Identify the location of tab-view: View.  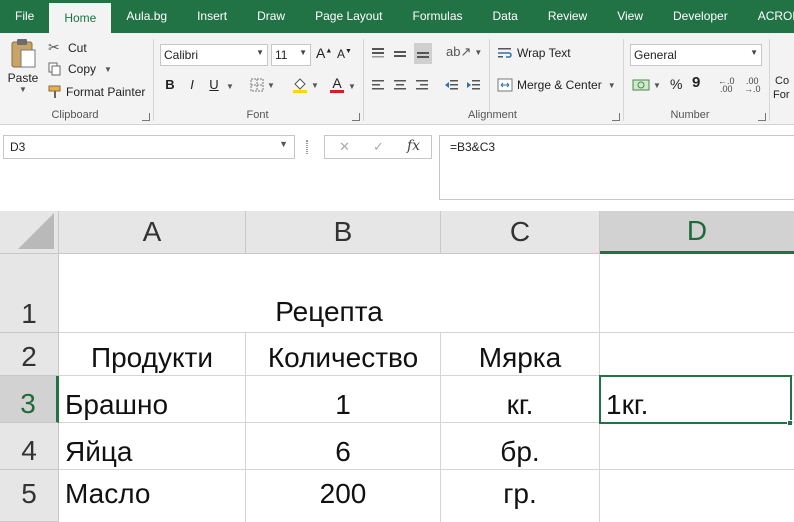
(630, 16).